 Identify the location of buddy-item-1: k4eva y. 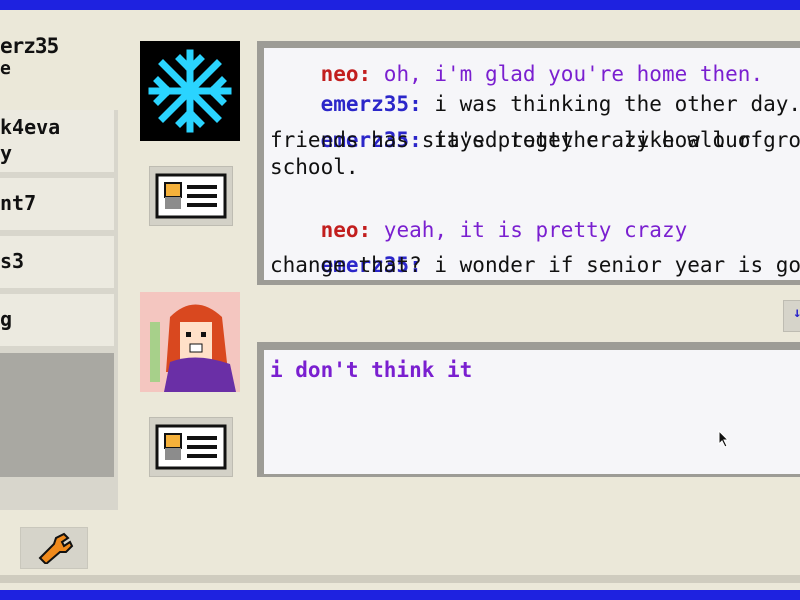
(57, 141).